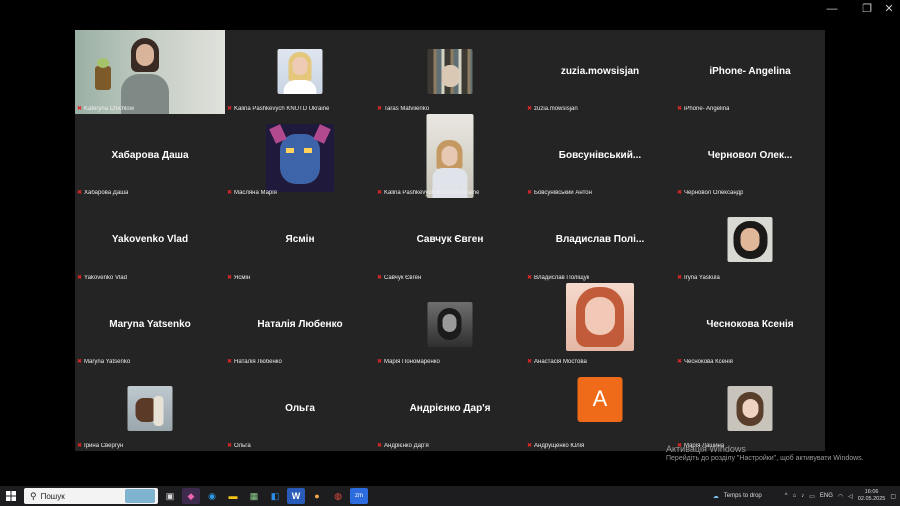  Describe the element at coordinates (840, 496) in the screenshot. I see `wifi-icon: ◠` at that location.